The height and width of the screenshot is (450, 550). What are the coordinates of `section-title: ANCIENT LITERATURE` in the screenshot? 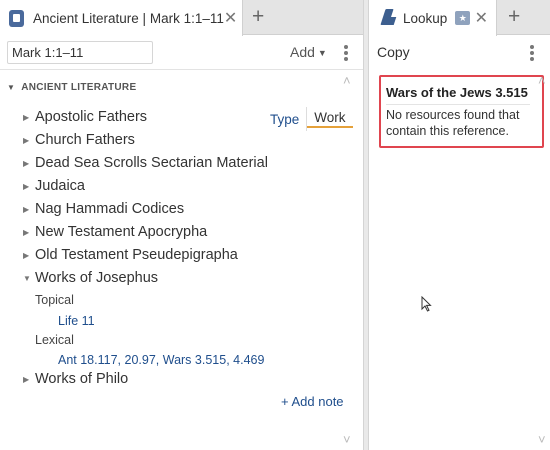 It's located at (79, 87).